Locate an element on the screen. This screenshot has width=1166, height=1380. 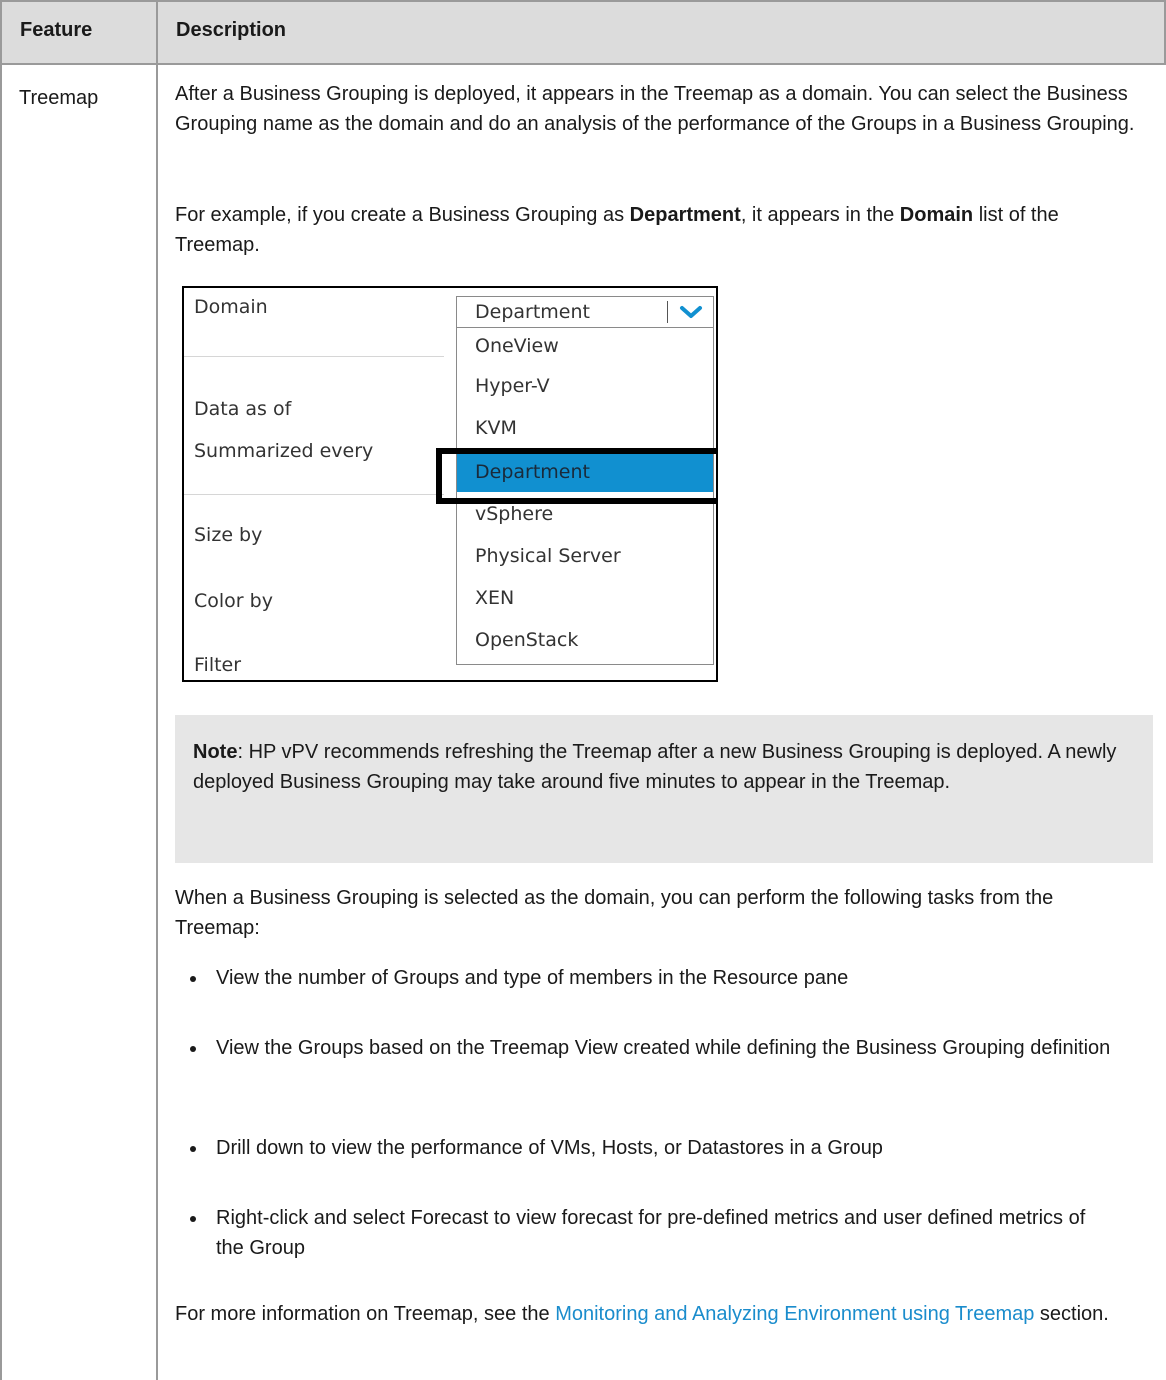
domain-option: OpenStack is located at coordinates (585, 641).